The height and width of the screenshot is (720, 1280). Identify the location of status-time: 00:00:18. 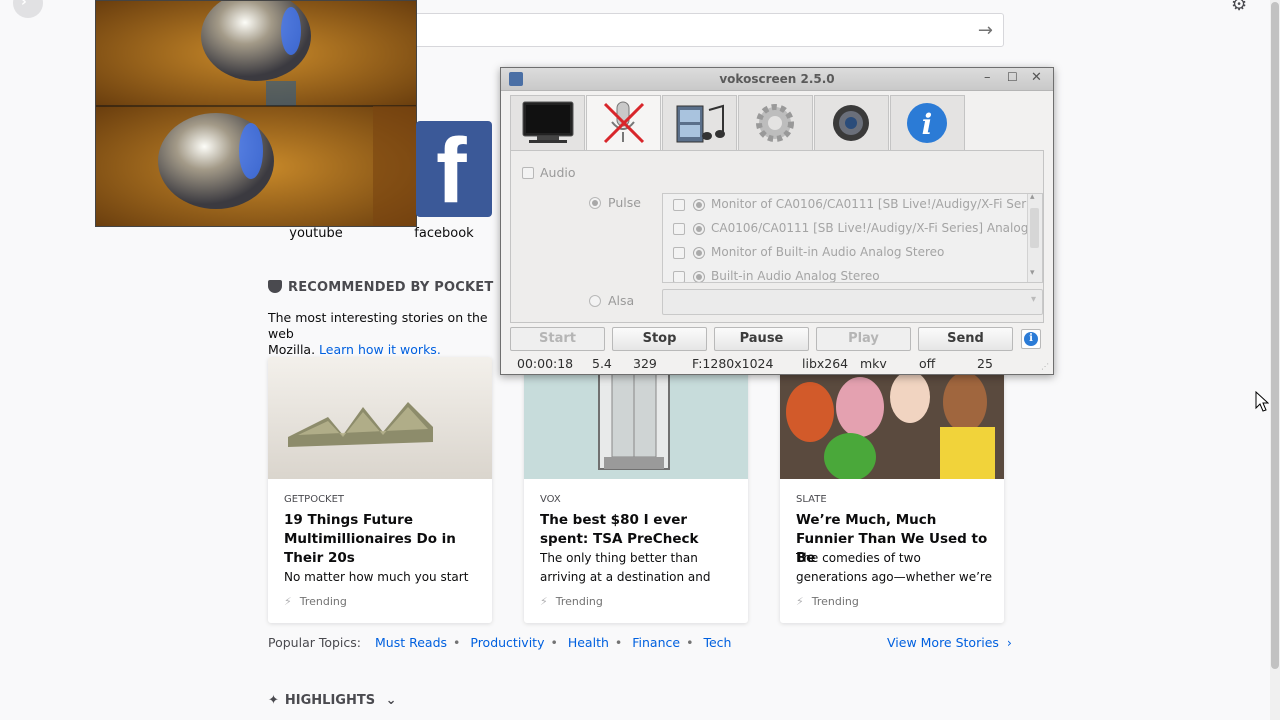
(545, 363).